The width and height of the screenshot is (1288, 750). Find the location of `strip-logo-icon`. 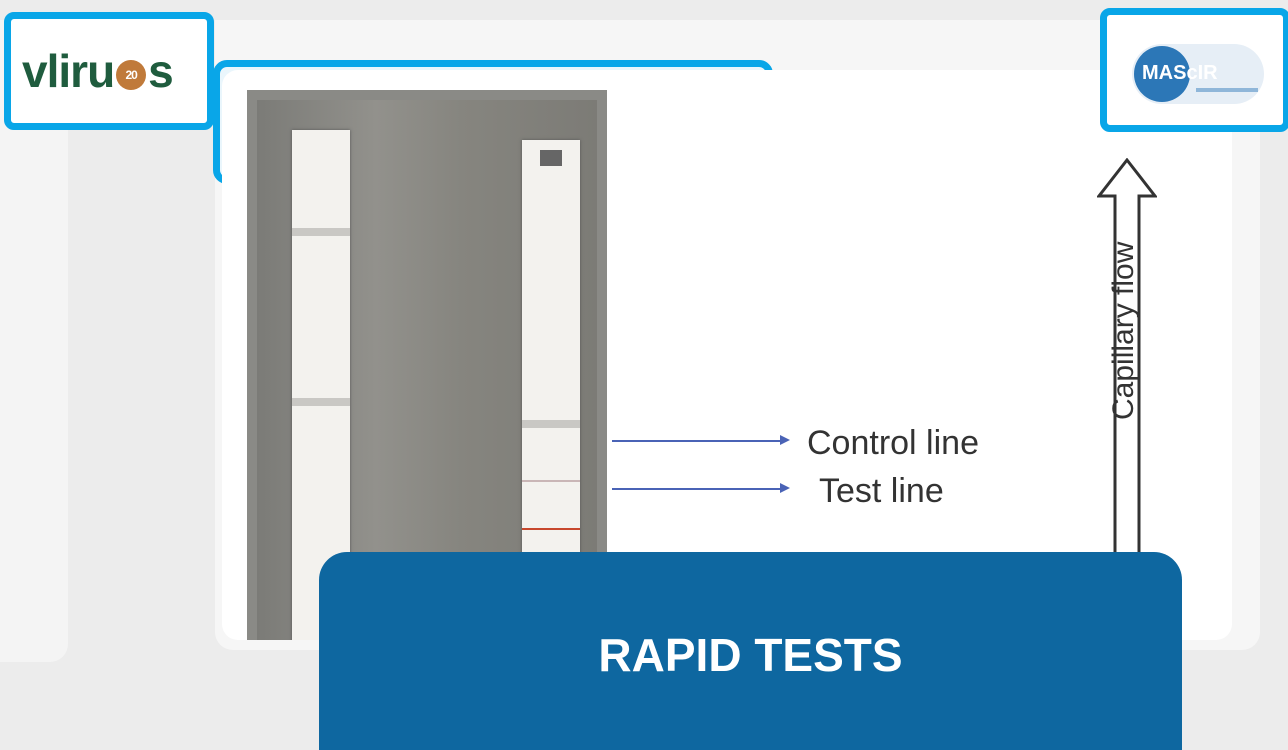

strip-logo-icon is located at coordinates (551, 158).